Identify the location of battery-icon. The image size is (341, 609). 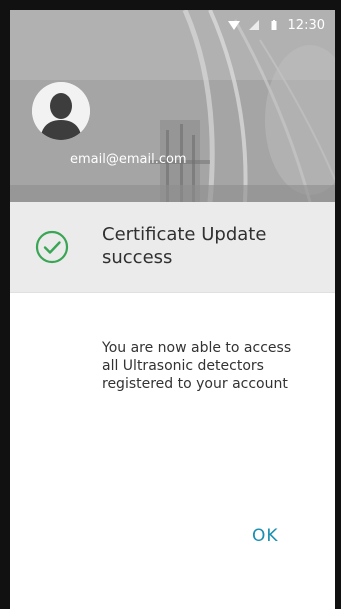
(274, 25).